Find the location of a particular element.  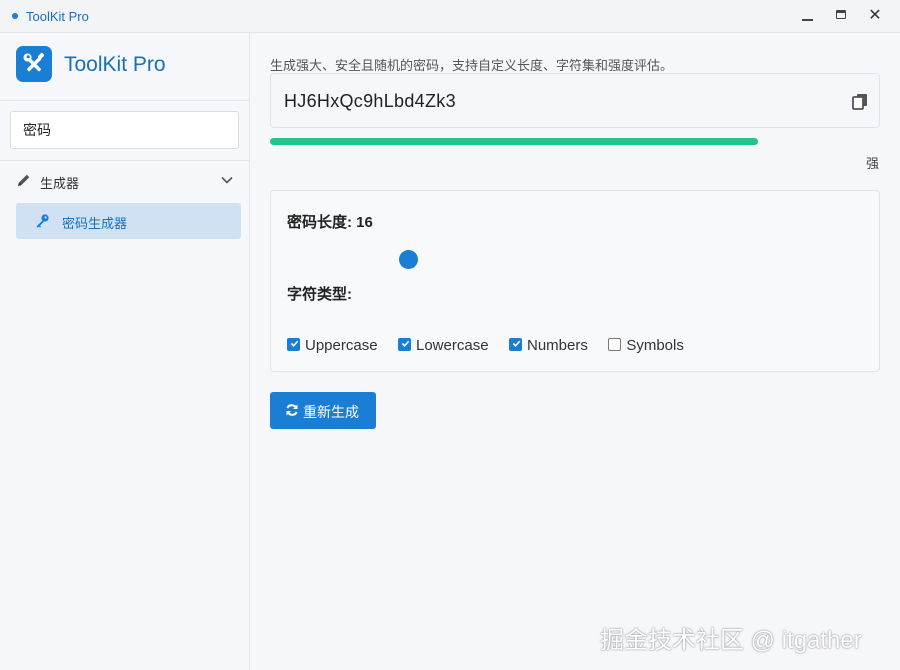

minimize-button is located at coordinates (808, 16).